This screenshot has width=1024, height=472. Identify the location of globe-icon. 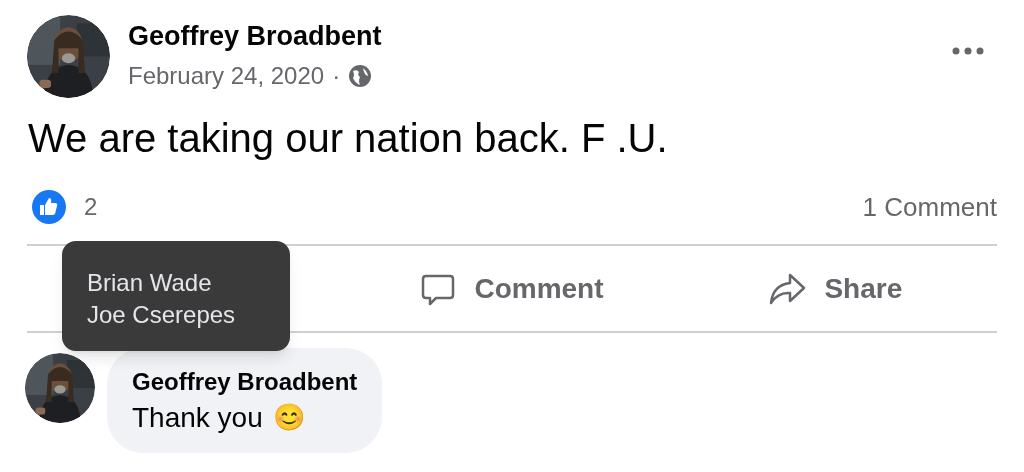
(360, 76).